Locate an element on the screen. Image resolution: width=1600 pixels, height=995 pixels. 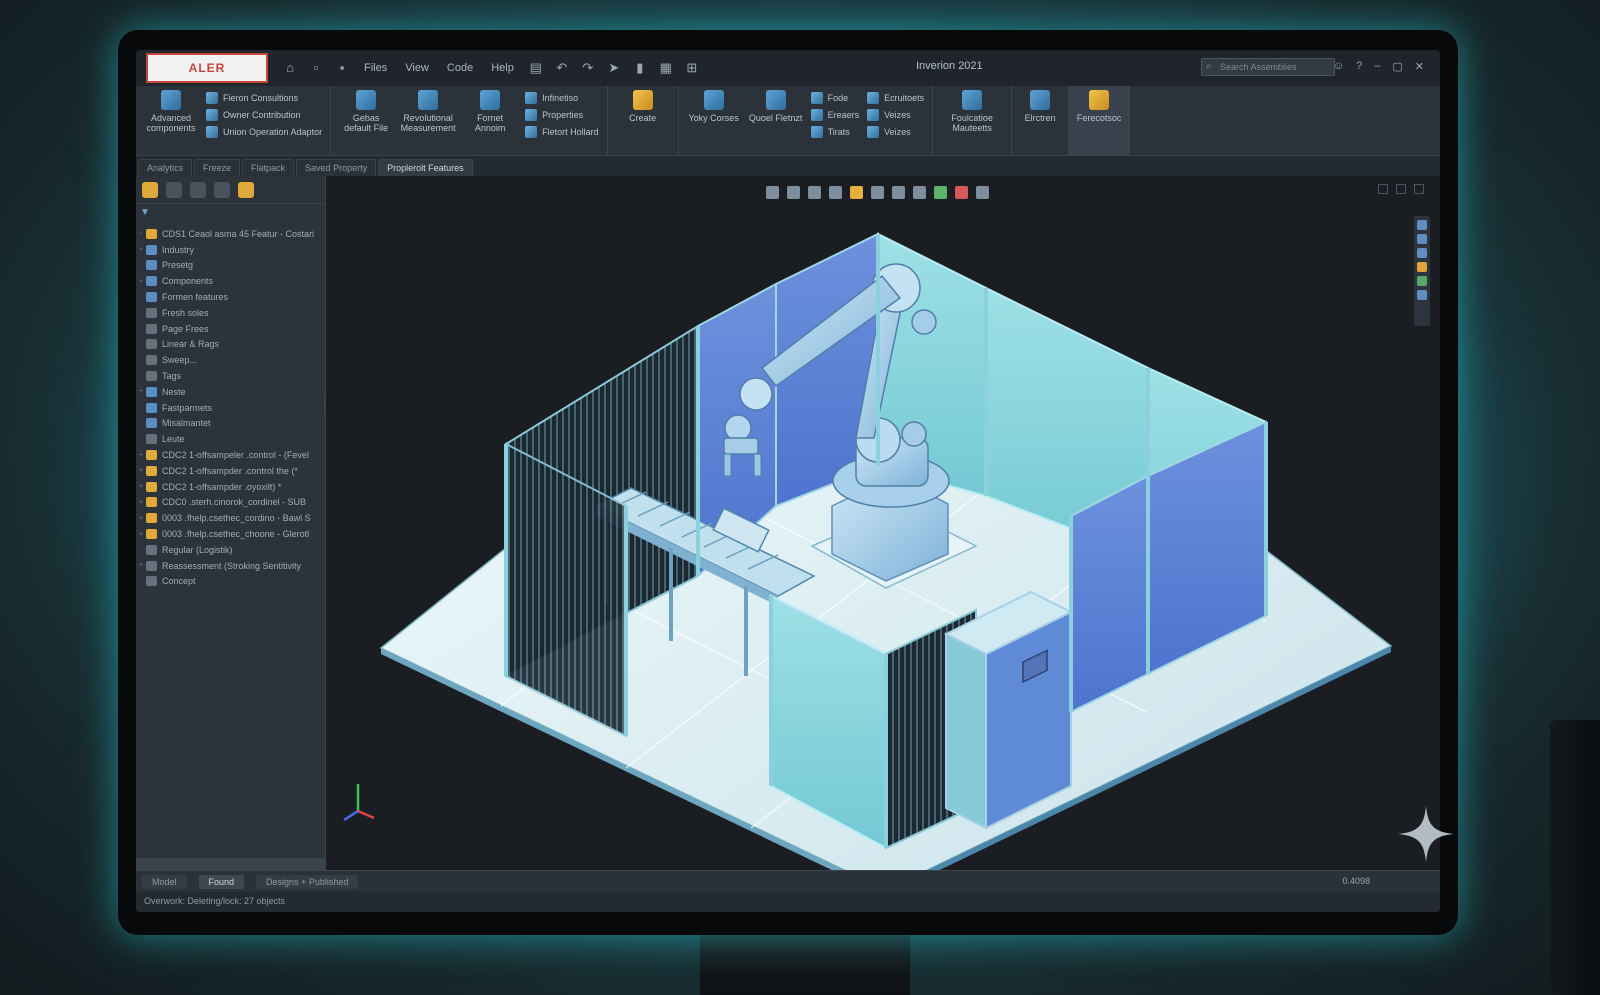
tree-item: Fastparmets is located at coordinates (230, 408).